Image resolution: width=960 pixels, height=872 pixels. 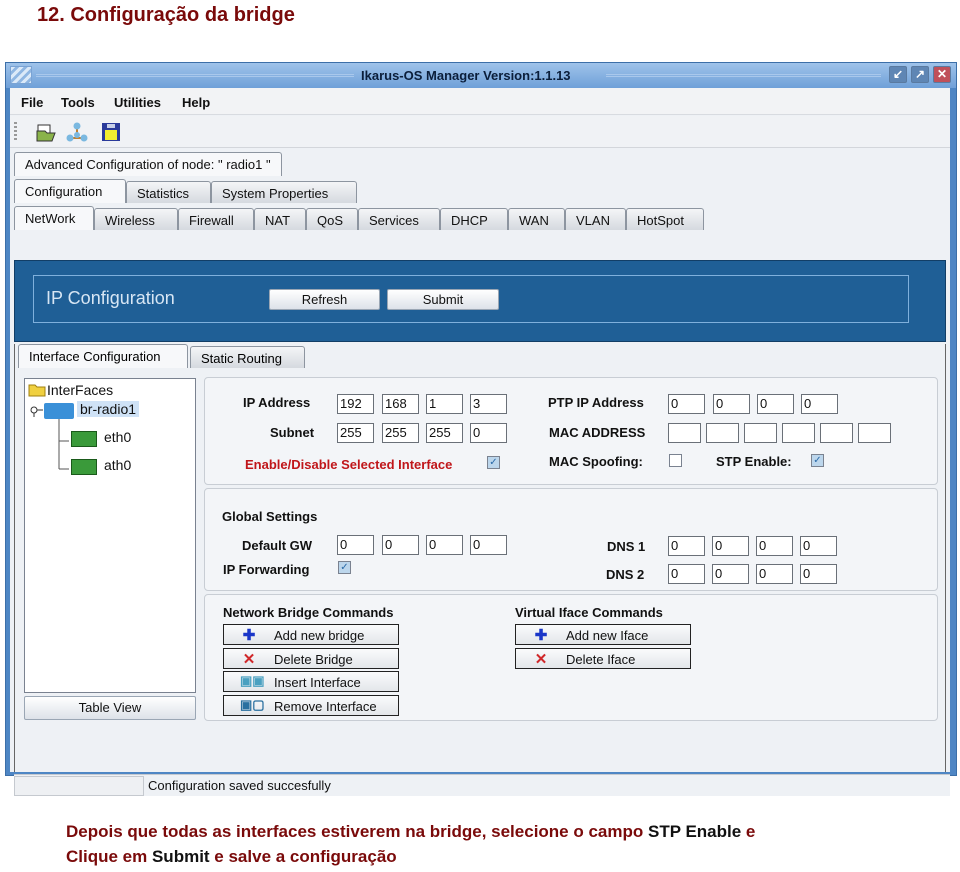 I want to click on dns1-label: DNS 1, so click(x=626, y=546).